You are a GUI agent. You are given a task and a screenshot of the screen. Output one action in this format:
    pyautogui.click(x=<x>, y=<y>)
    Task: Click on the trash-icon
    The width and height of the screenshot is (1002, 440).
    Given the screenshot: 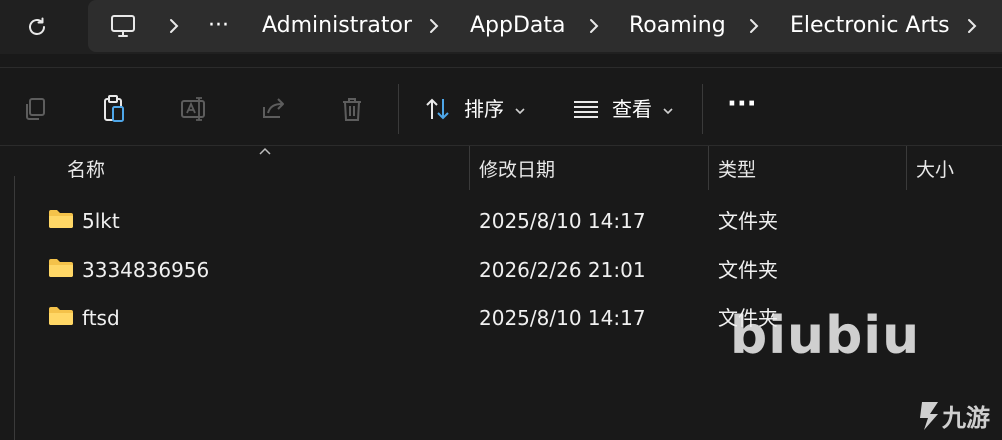 What is the action you would take?
    pyautogui.click(x=352, y=109)
    